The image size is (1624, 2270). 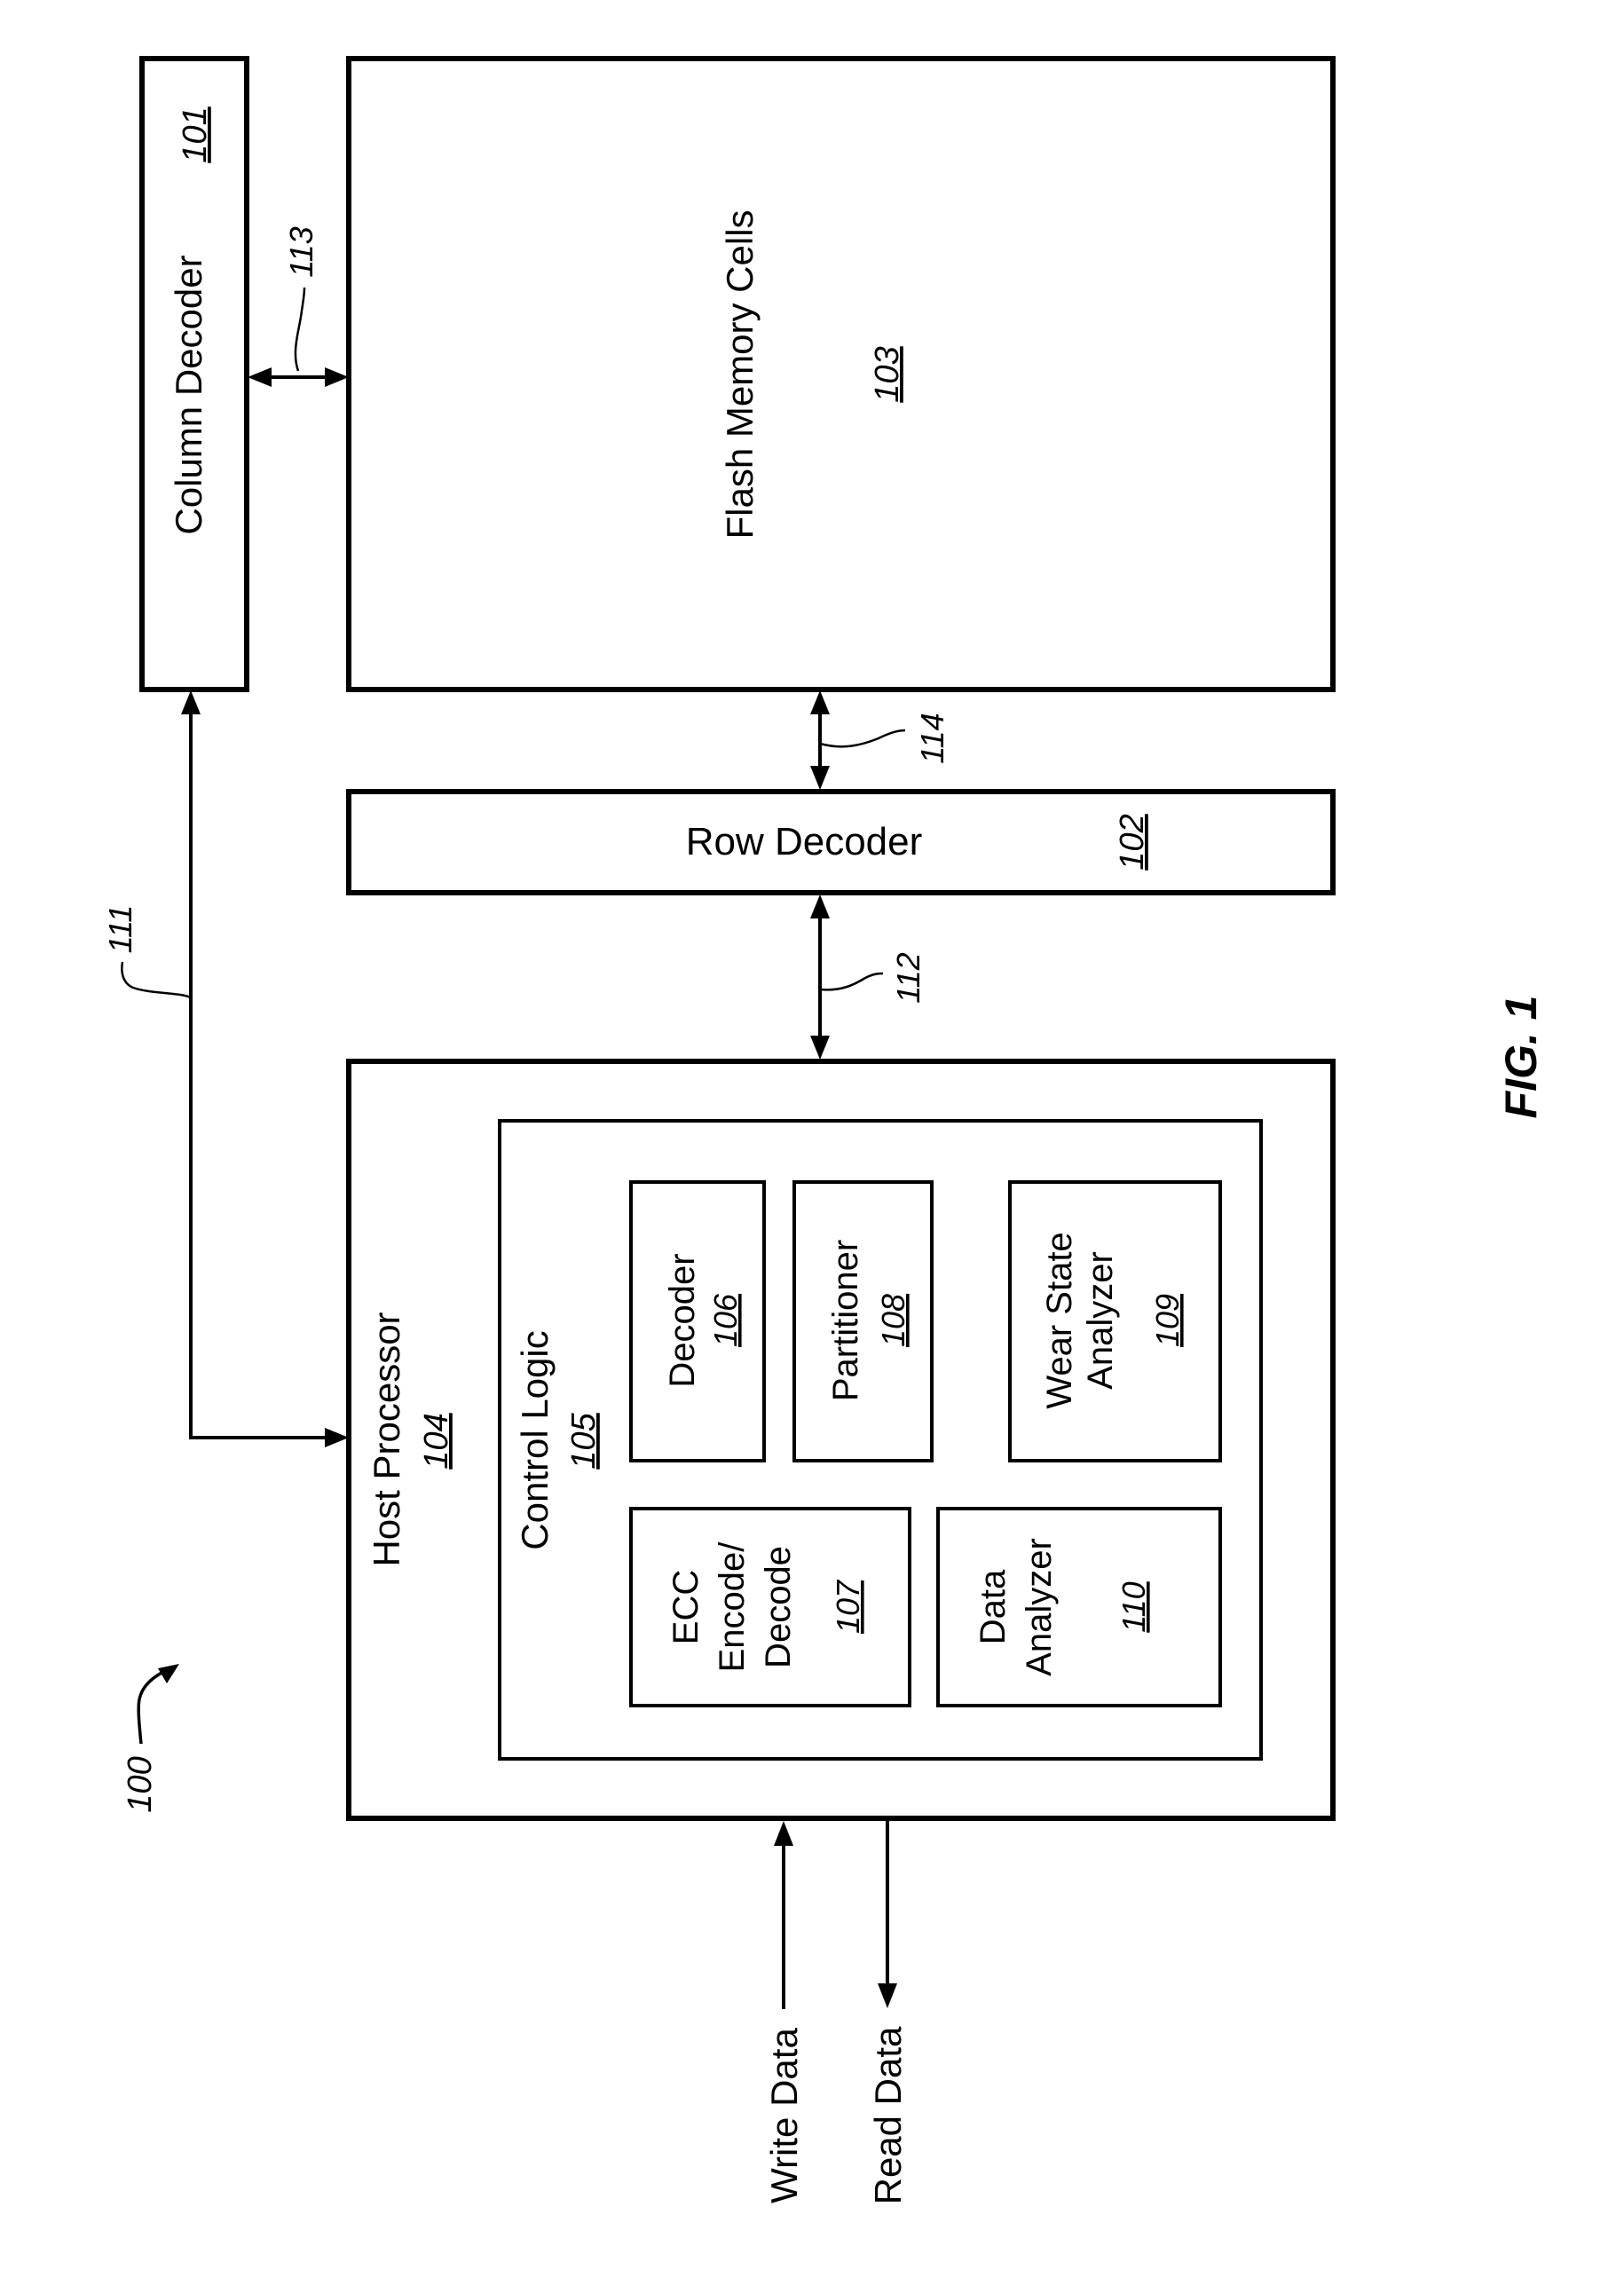 I want to click on partitioner-label: Partitioner, so click(x=846, y=1320).